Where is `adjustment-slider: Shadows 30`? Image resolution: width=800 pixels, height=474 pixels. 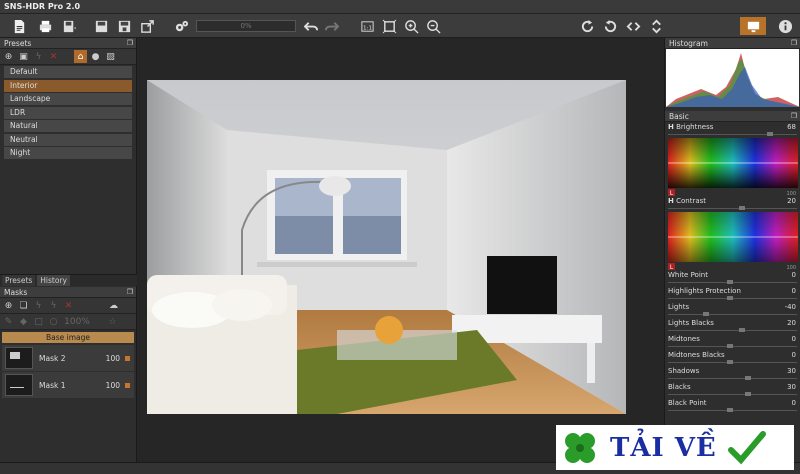
adjustment-slider: Shadows 30 is located at coordinates (732, 374).